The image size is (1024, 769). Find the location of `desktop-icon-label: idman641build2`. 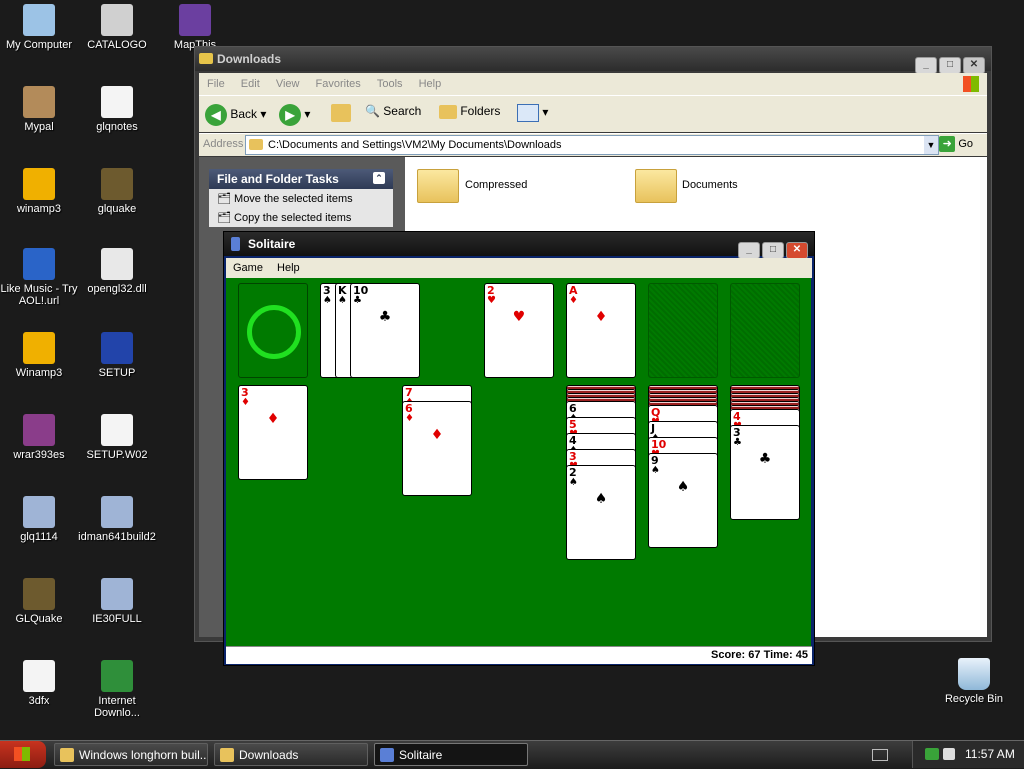

desktop-icon-label: idman641build2 is located at coordinates (117, 537).